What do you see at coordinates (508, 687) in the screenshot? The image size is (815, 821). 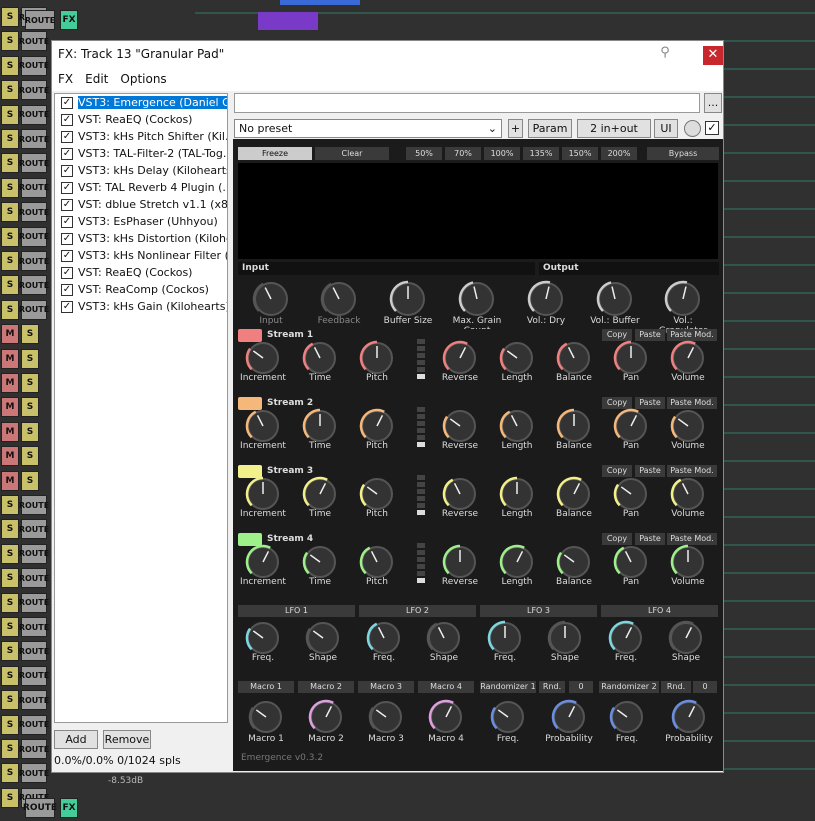 I see `macro-header: Randomizer 1` at bounding box center [508, 687].